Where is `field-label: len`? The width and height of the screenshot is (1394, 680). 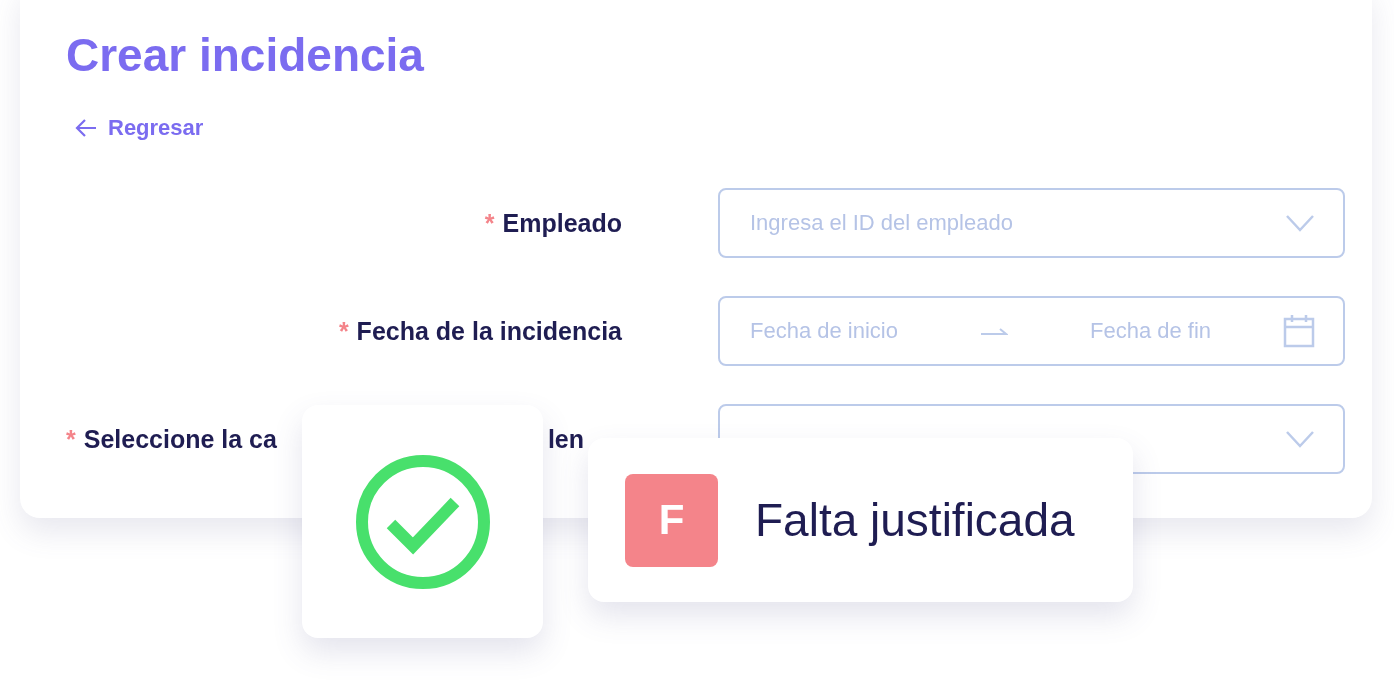 field-label: len is located at coordinates (565, 439).